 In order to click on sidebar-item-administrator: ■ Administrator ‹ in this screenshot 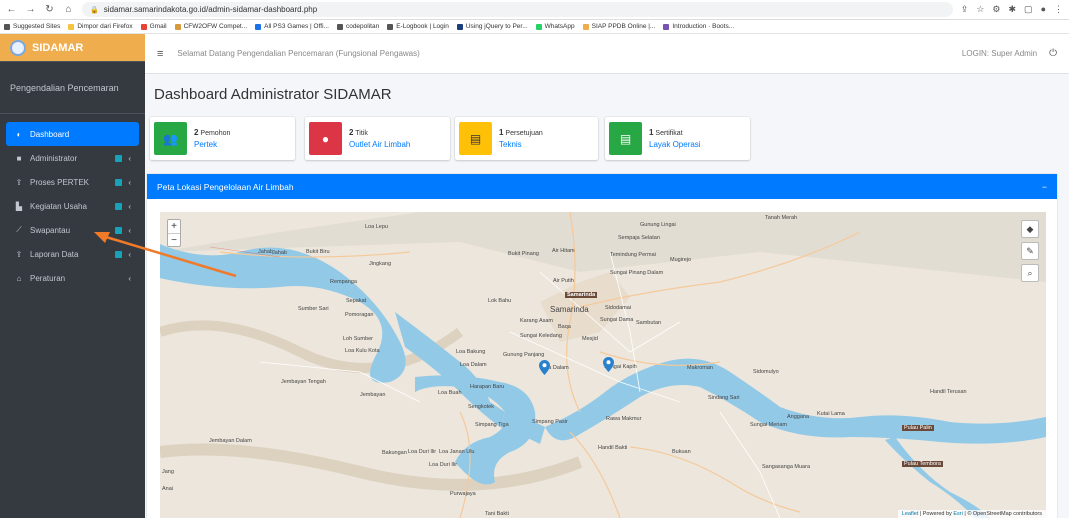, I will do `click(72, 158)`.